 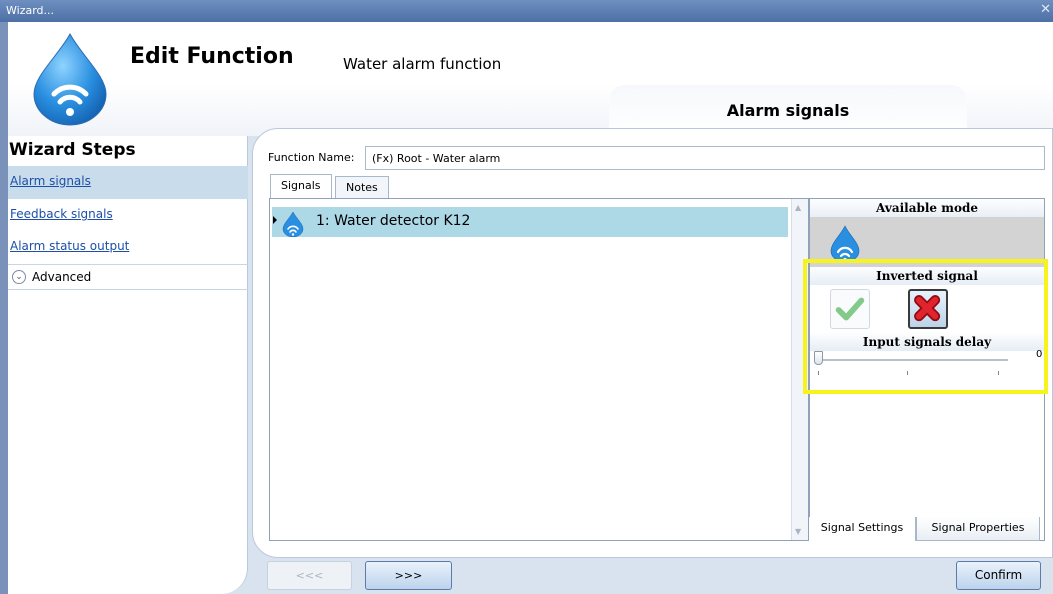 I want to click on function-name-input, so click(x=705, y=158).